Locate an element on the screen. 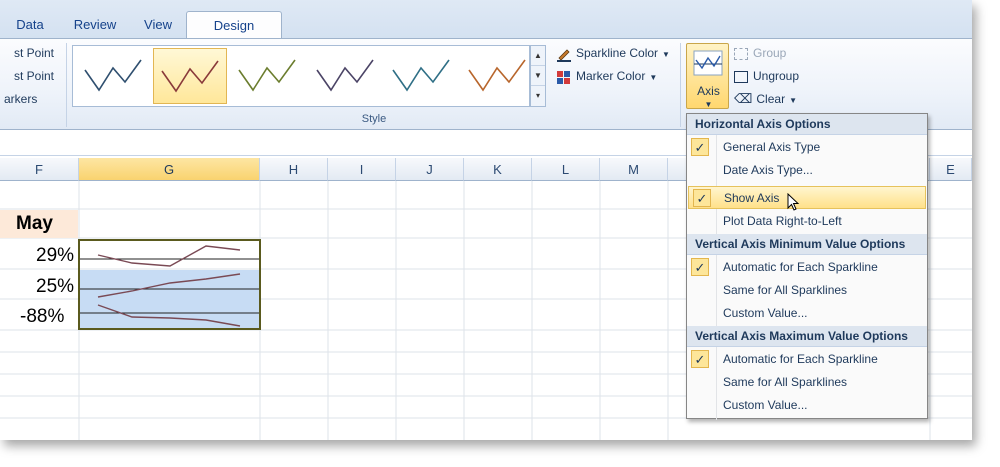 This screenshot has height=467, width=1000. tab-design: Design is located at coordinates (234, 25).